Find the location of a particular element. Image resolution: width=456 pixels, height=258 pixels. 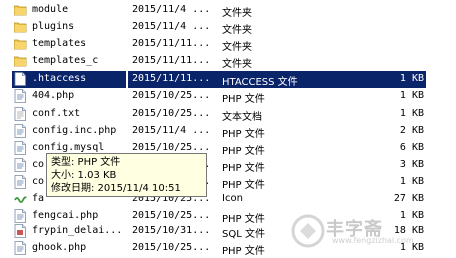

file-type: Icon is located at coordinates (232, 198).